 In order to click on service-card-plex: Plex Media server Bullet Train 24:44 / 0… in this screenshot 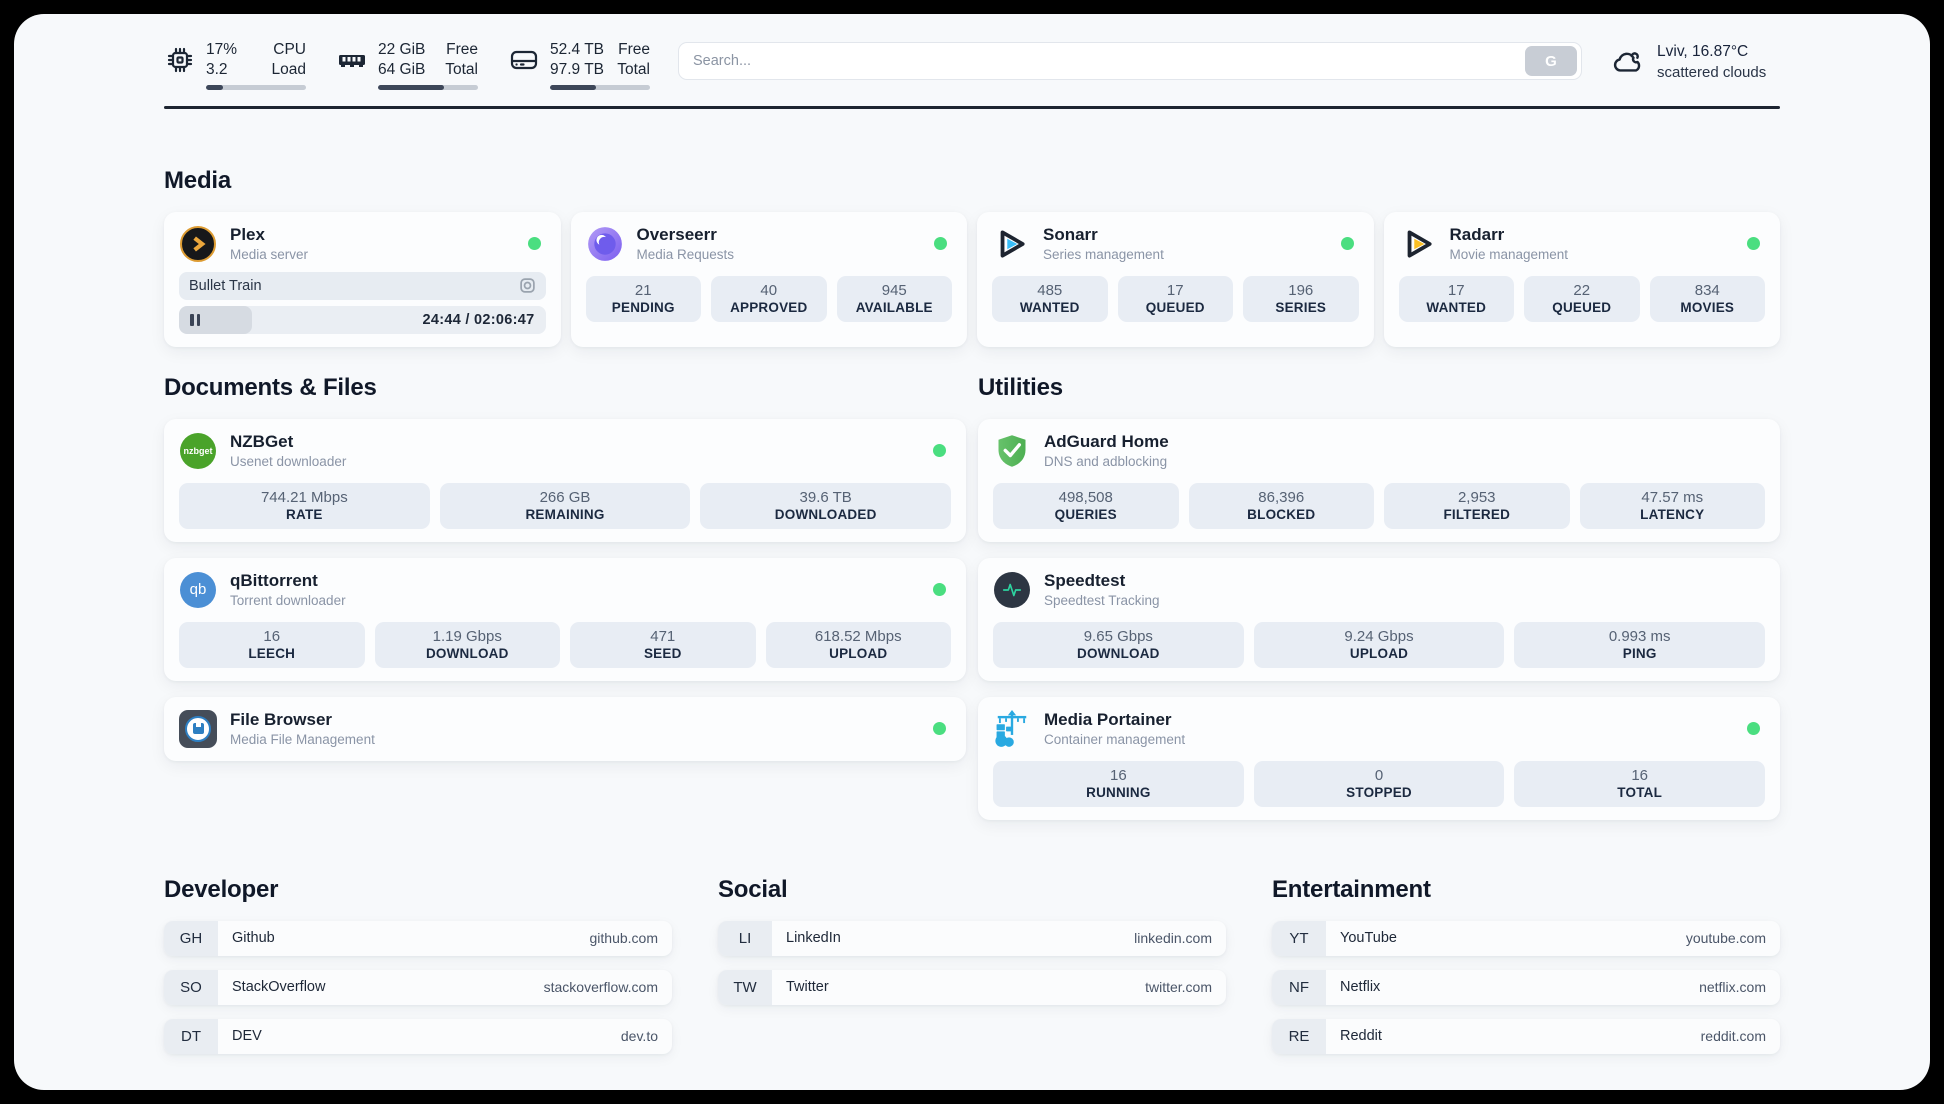, I will do `click(362, 279)`.